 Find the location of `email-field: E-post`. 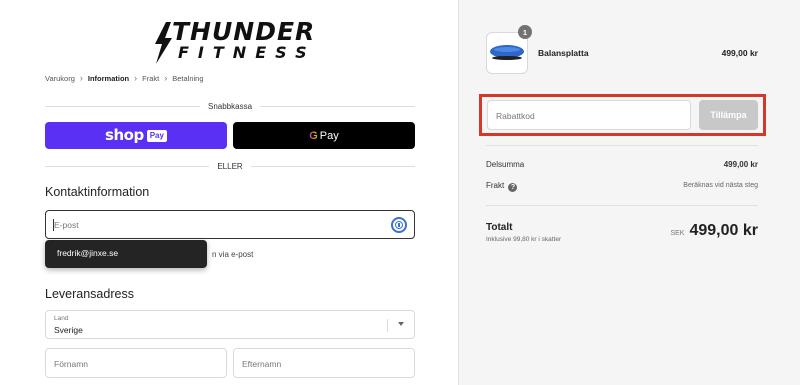

email-field: E-post is located at coordinates (230, 224).